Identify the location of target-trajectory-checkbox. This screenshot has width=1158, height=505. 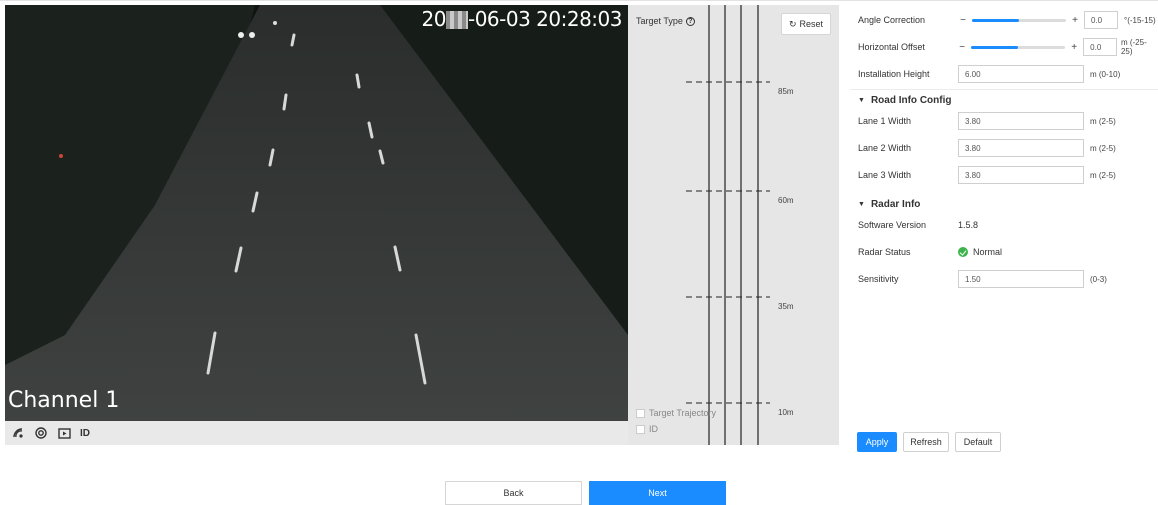
(640, 413).